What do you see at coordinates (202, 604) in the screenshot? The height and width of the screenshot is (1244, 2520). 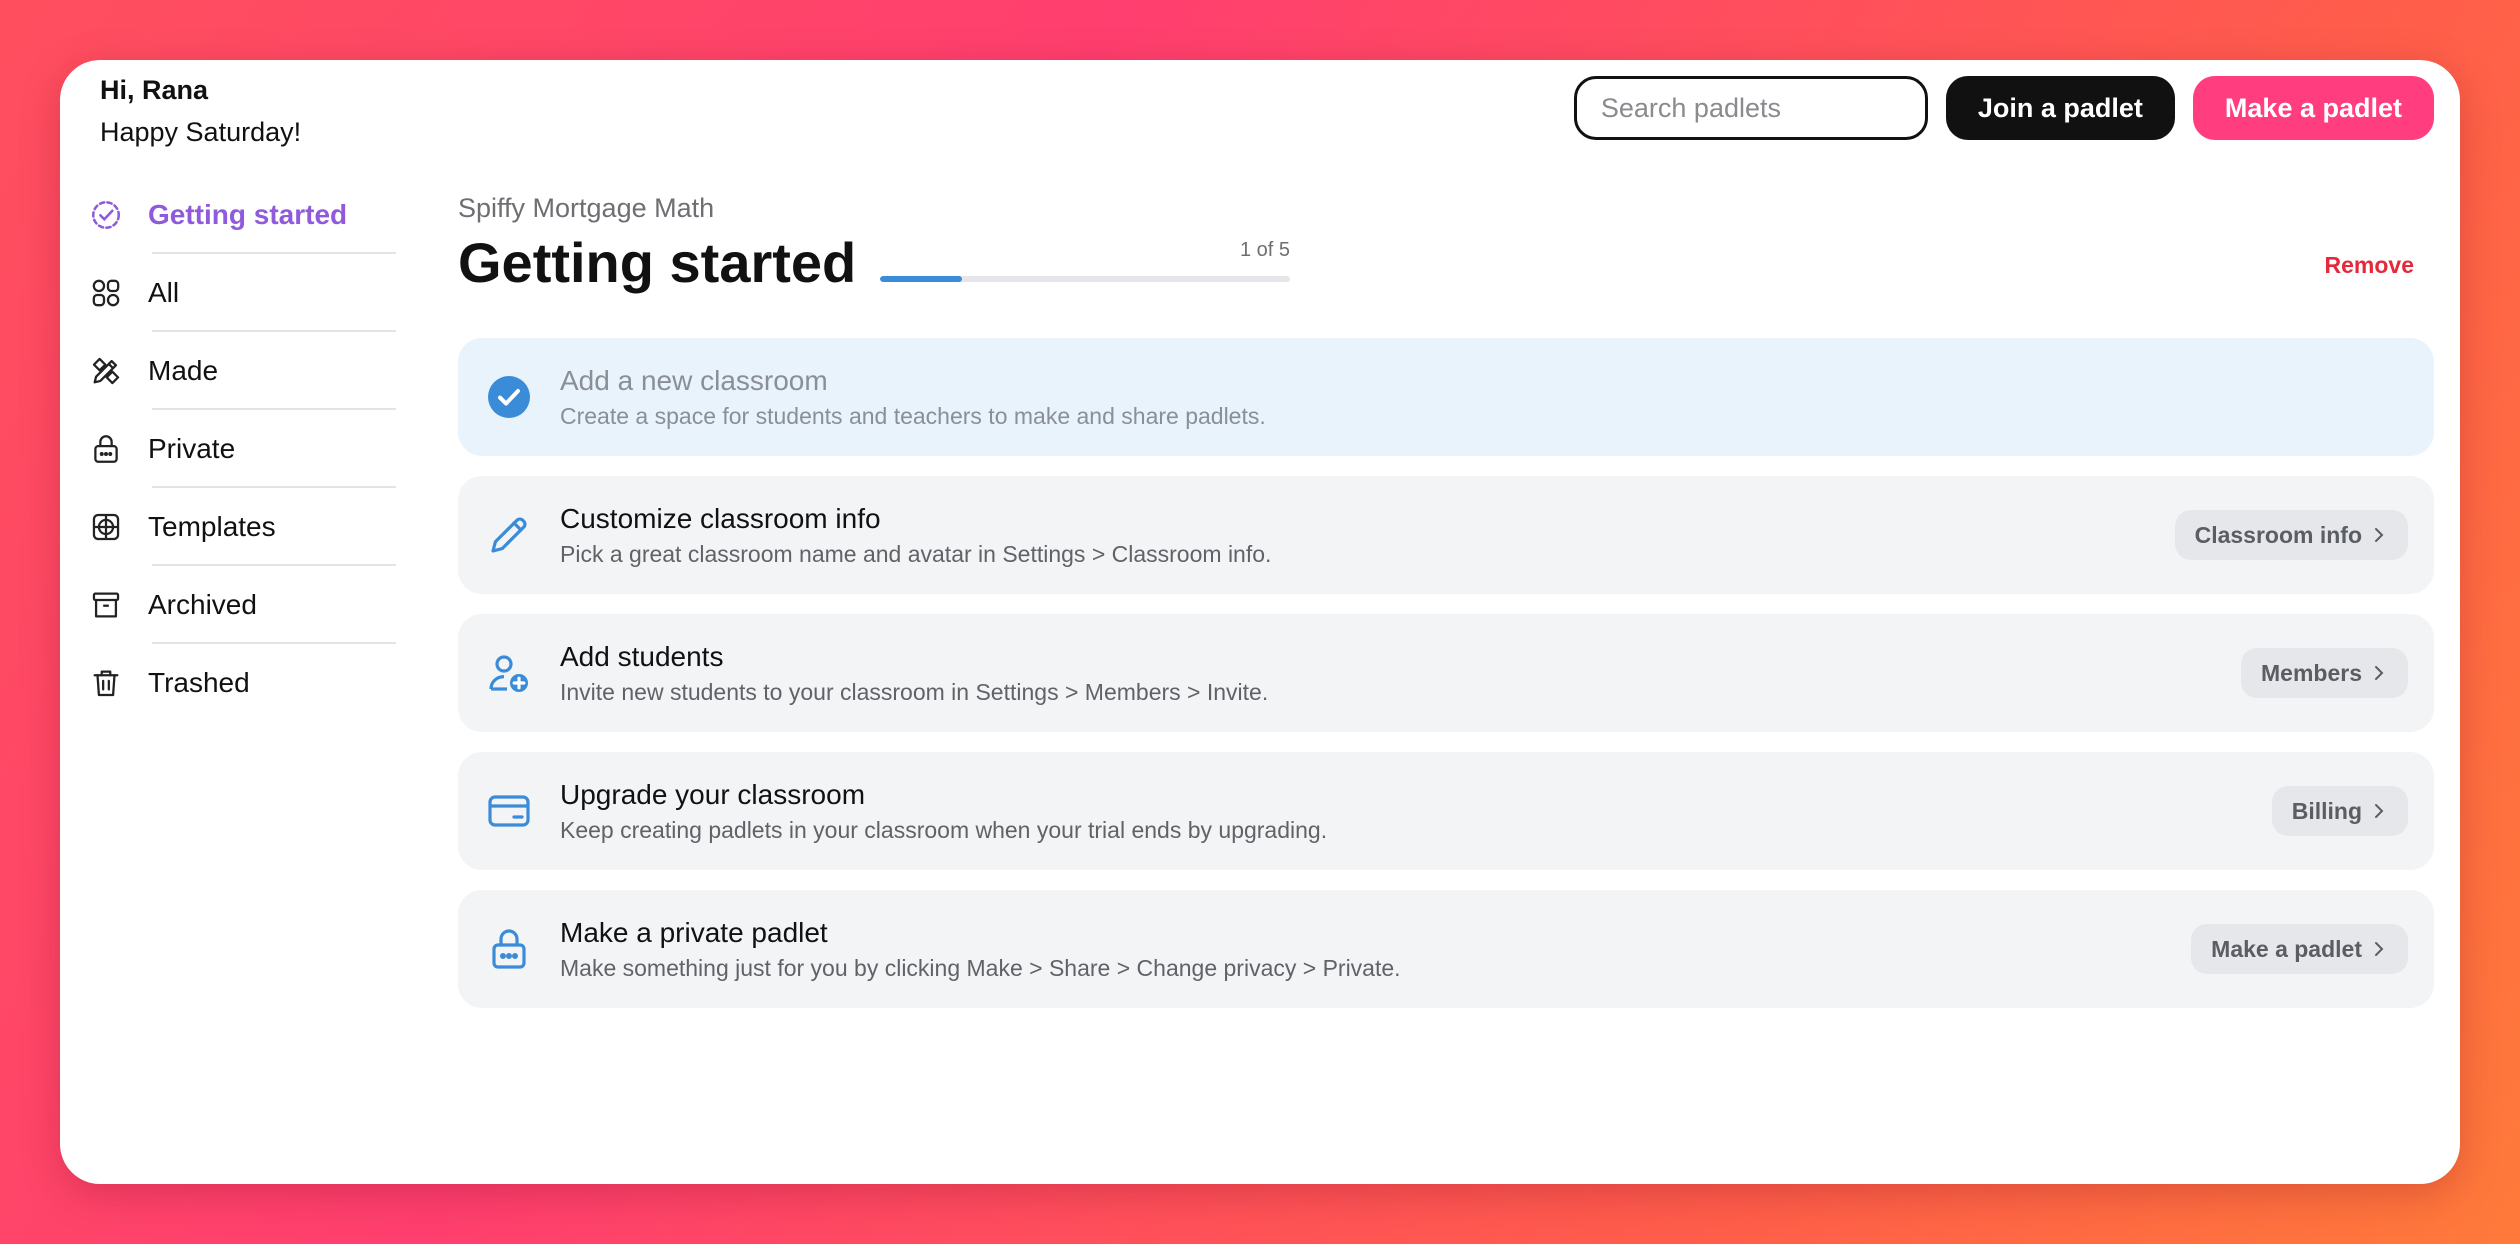 I see `sidebar-item-label: Archived` at bounding box center [202, 604].